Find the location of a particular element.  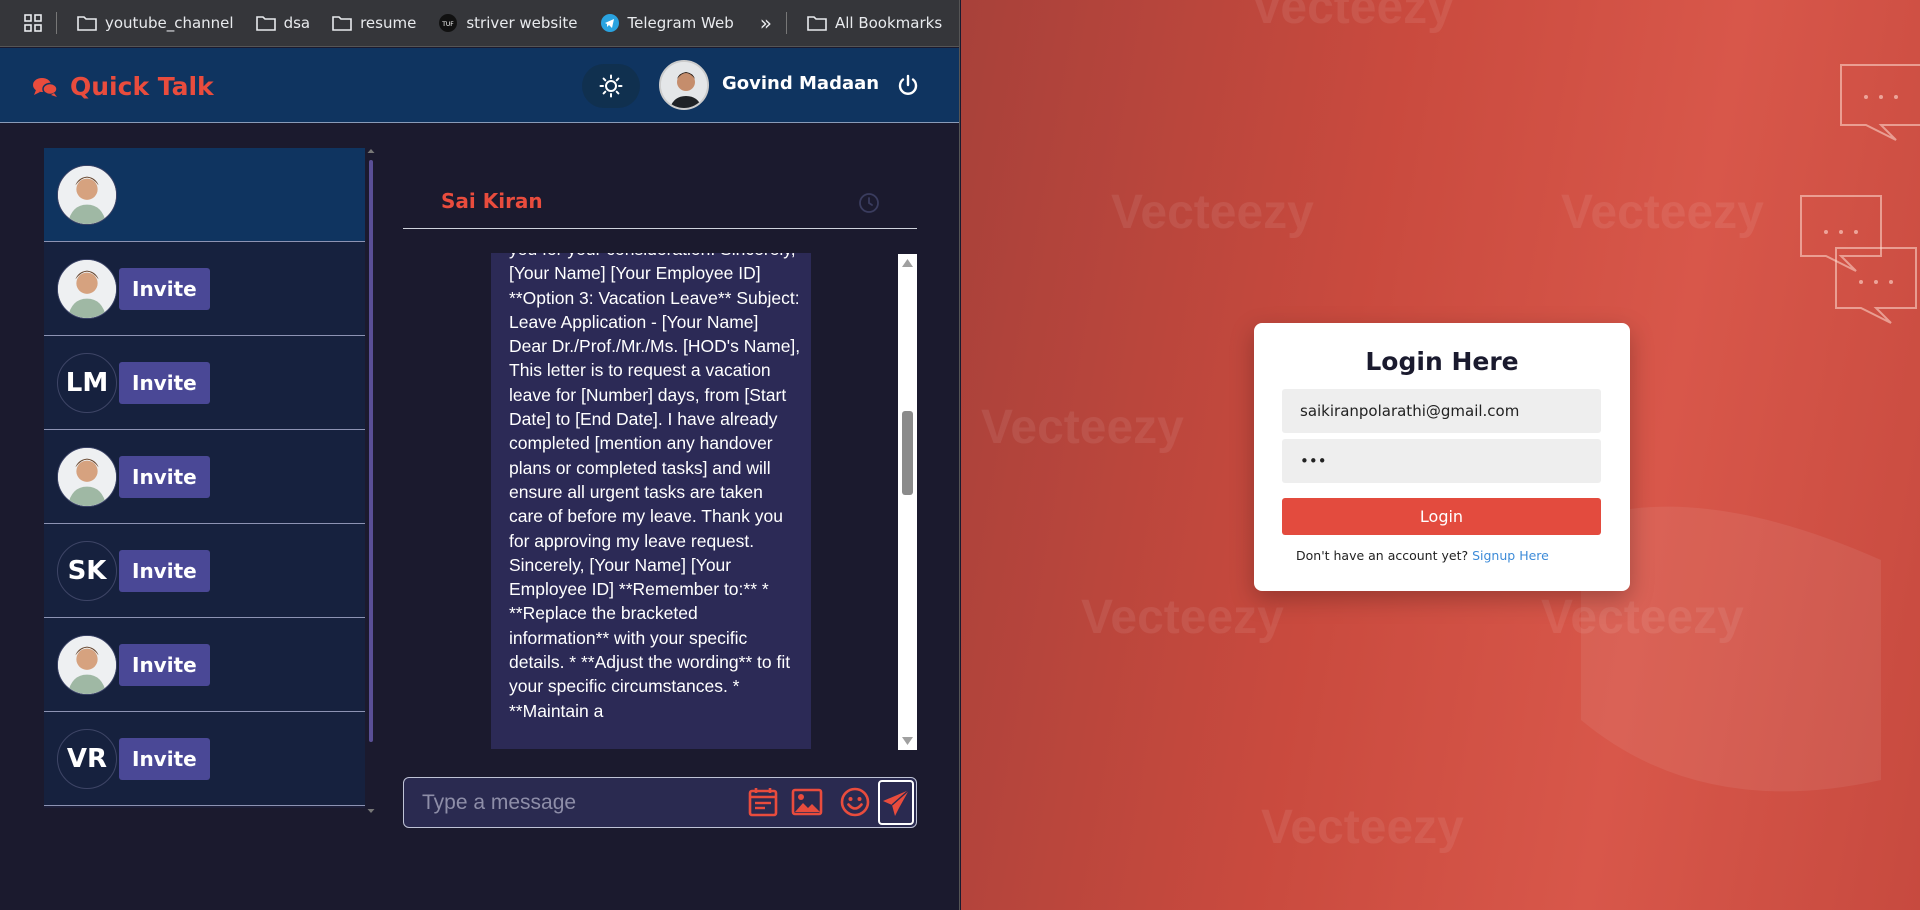

contact-item: SK Invite is located at coordinates (204, 571).